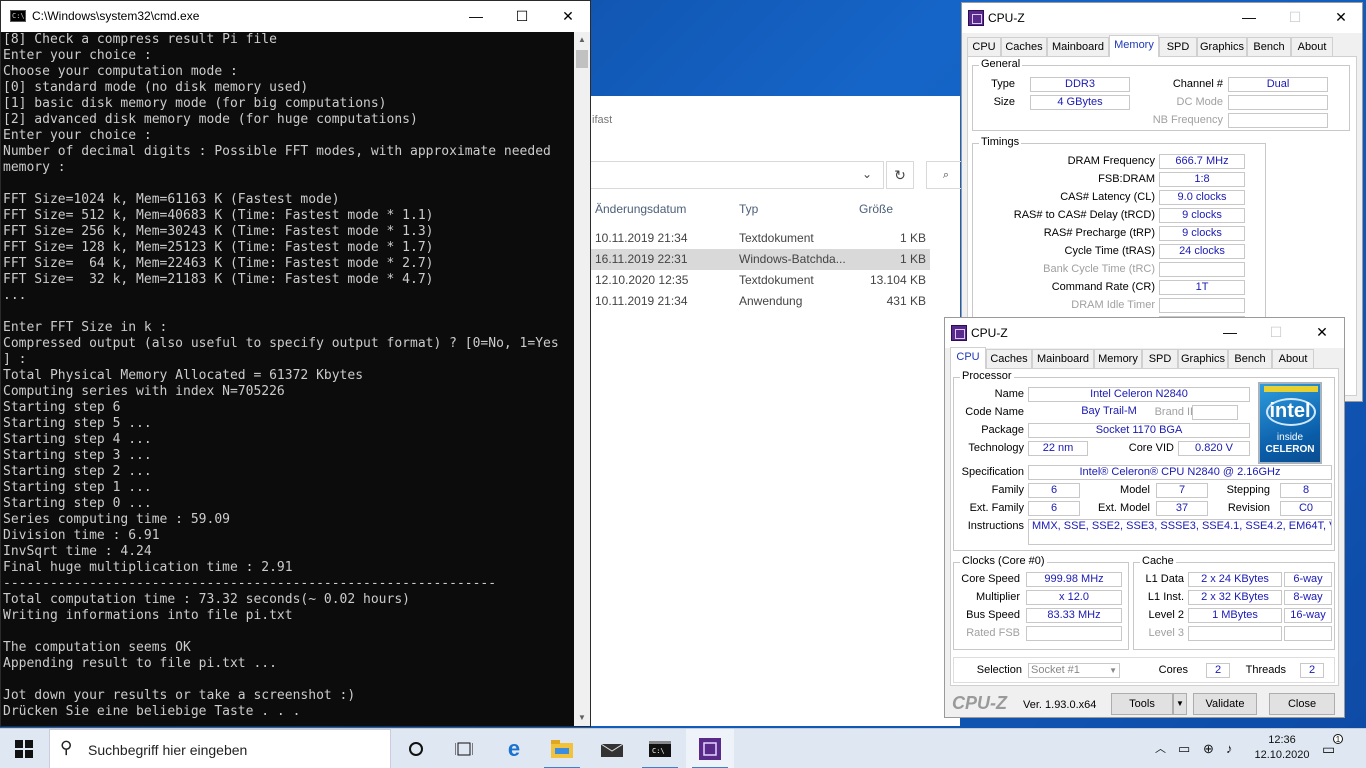  What do you see at coordinates (1218, 670) in the screenshot?
I see `cores-value: 2` at bounding box center [1218, 670].